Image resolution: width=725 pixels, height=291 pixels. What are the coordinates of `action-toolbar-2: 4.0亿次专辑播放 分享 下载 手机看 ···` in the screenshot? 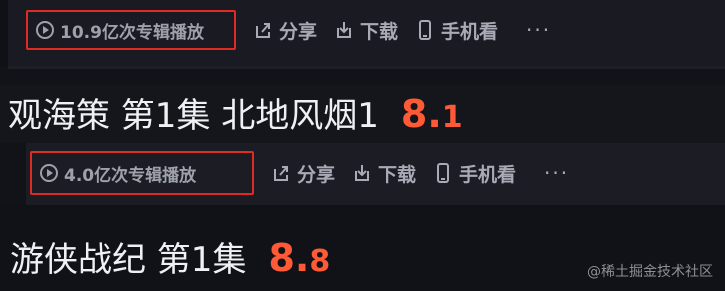 It's located at (299, 173).